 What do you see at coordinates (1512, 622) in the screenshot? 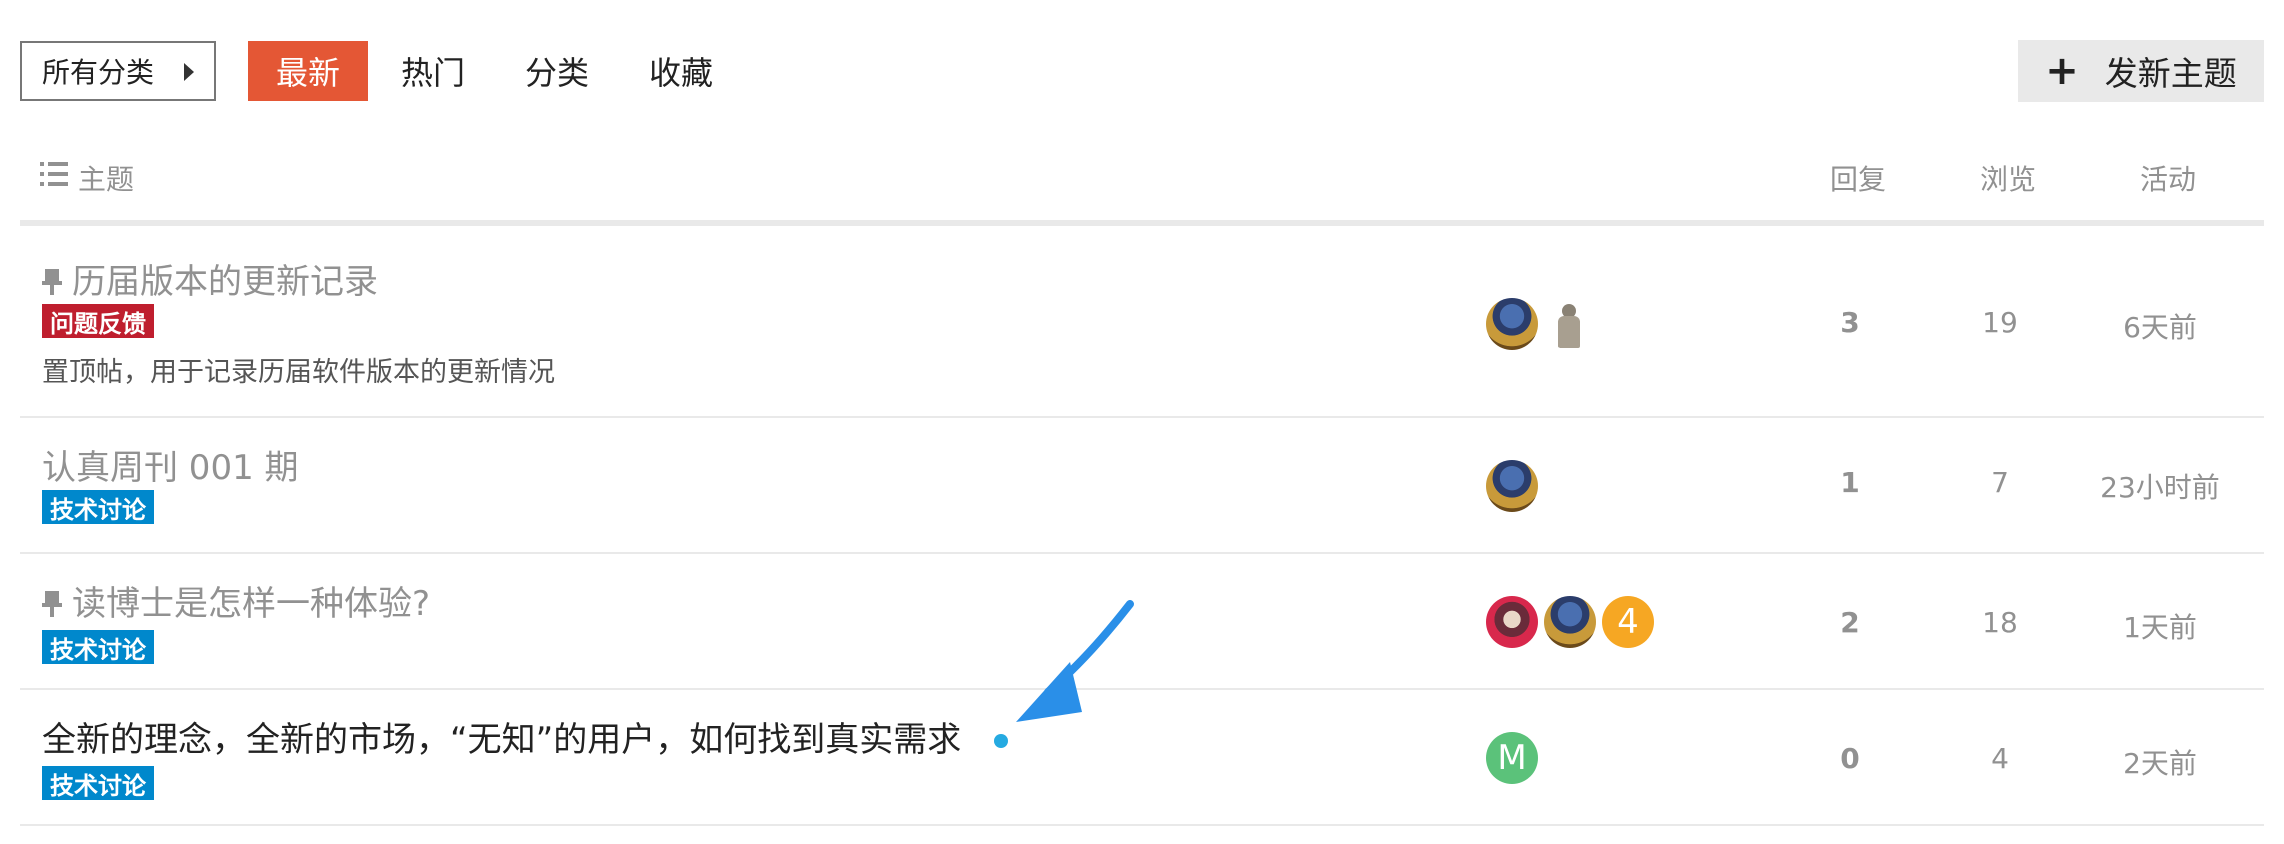
I see `red-avatar` at bounding box center [1512, 622].